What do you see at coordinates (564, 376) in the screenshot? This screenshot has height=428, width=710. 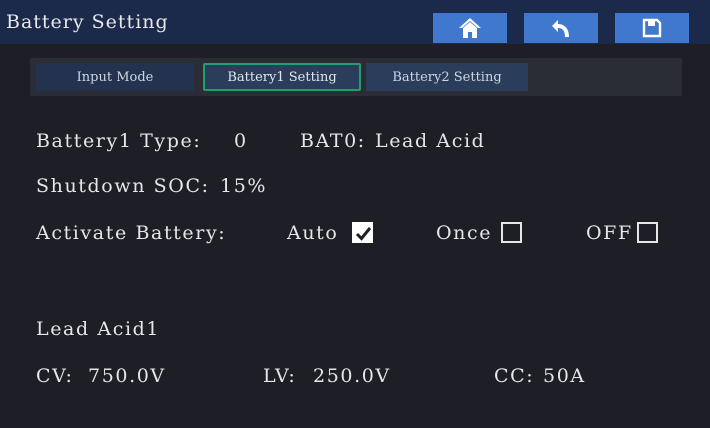 I see `cc-value: 50A` at bounding box center [564, 376].